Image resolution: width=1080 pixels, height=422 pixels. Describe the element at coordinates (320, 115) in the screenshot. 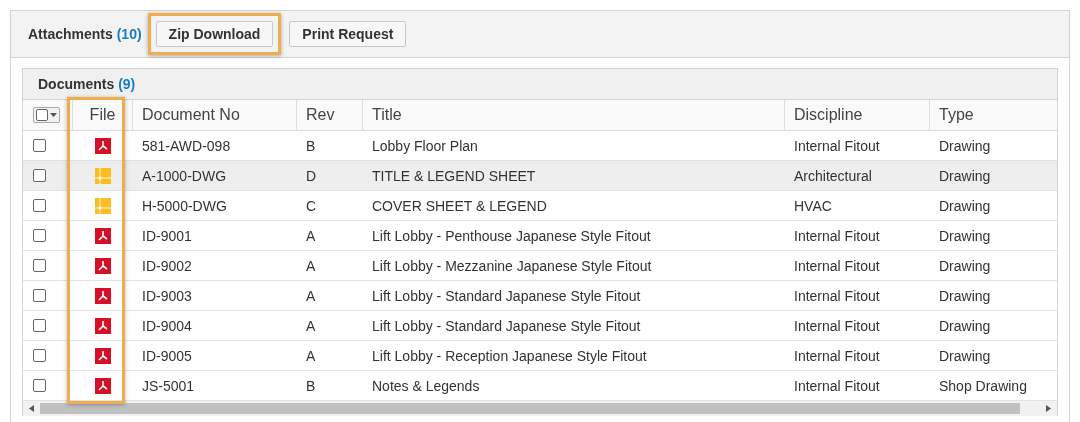

I see `column-header: Rev` at that location.